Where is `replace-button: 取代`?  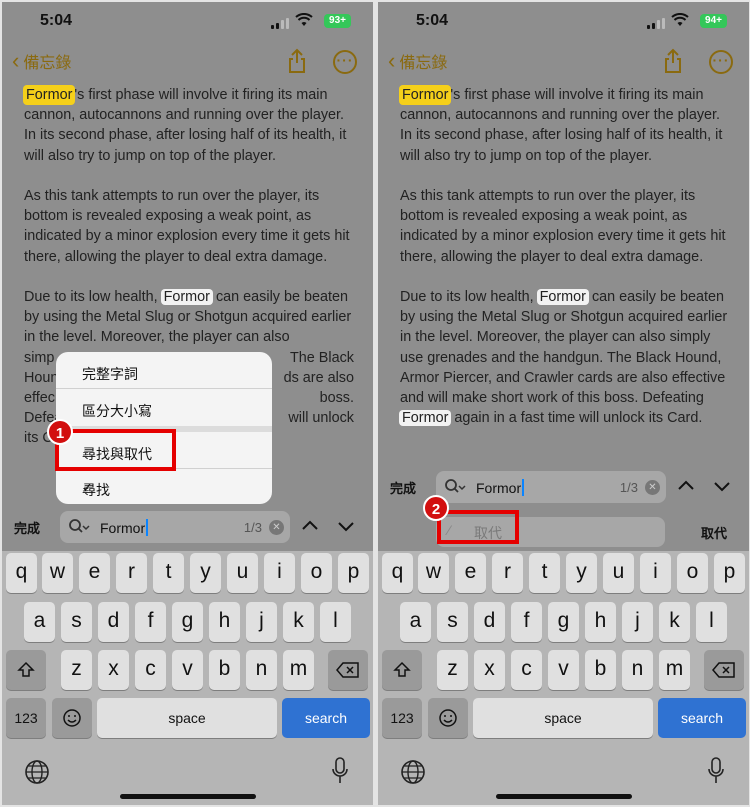 replace-button: 取代 is located at coordinates (714, 532).